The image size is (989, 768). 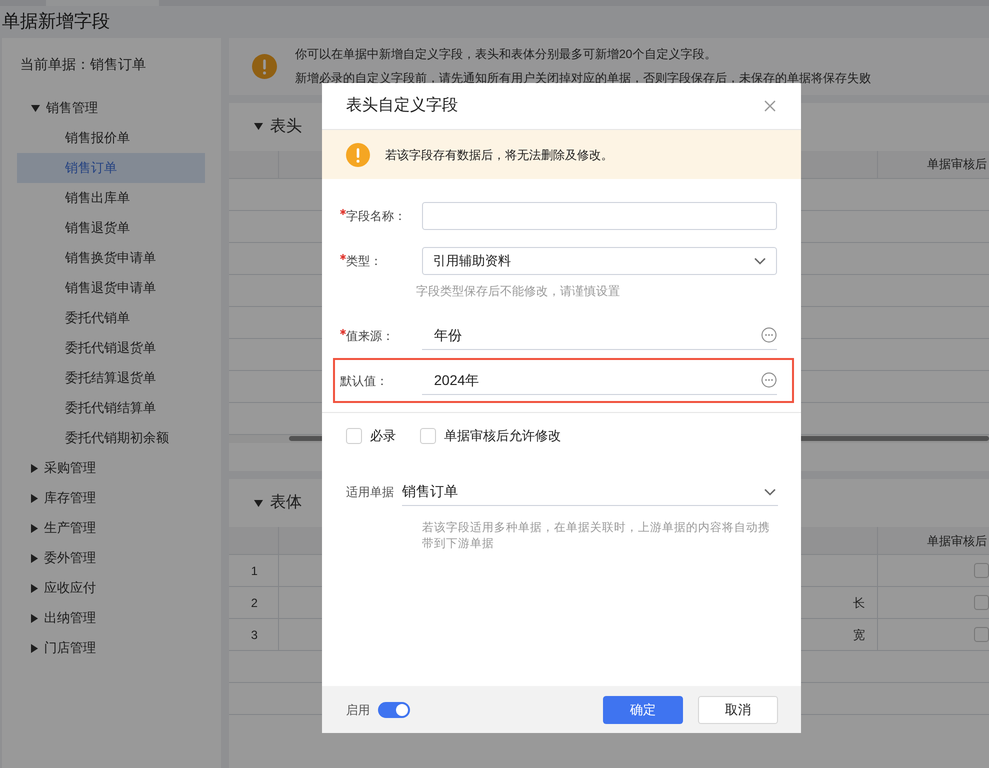 I want to click on sidebar-item: 委托结算退货单, so click(x=111, y=378).